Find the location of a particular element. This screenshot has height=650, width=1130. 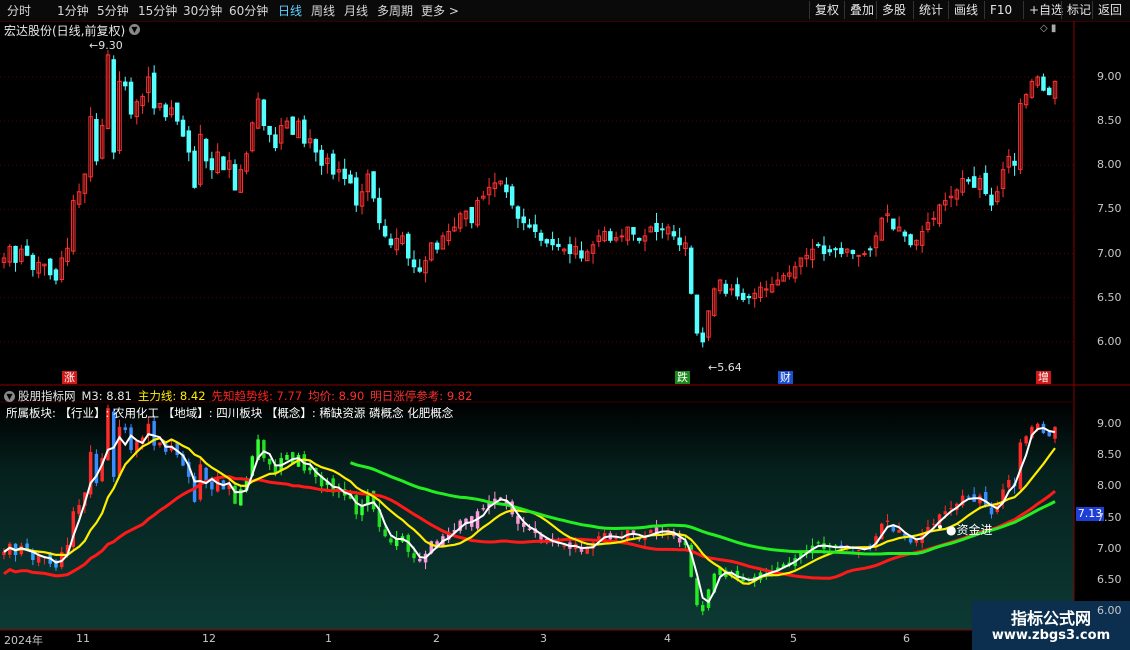

date-axis-tick: 4 is located at coordinates (667, 638).